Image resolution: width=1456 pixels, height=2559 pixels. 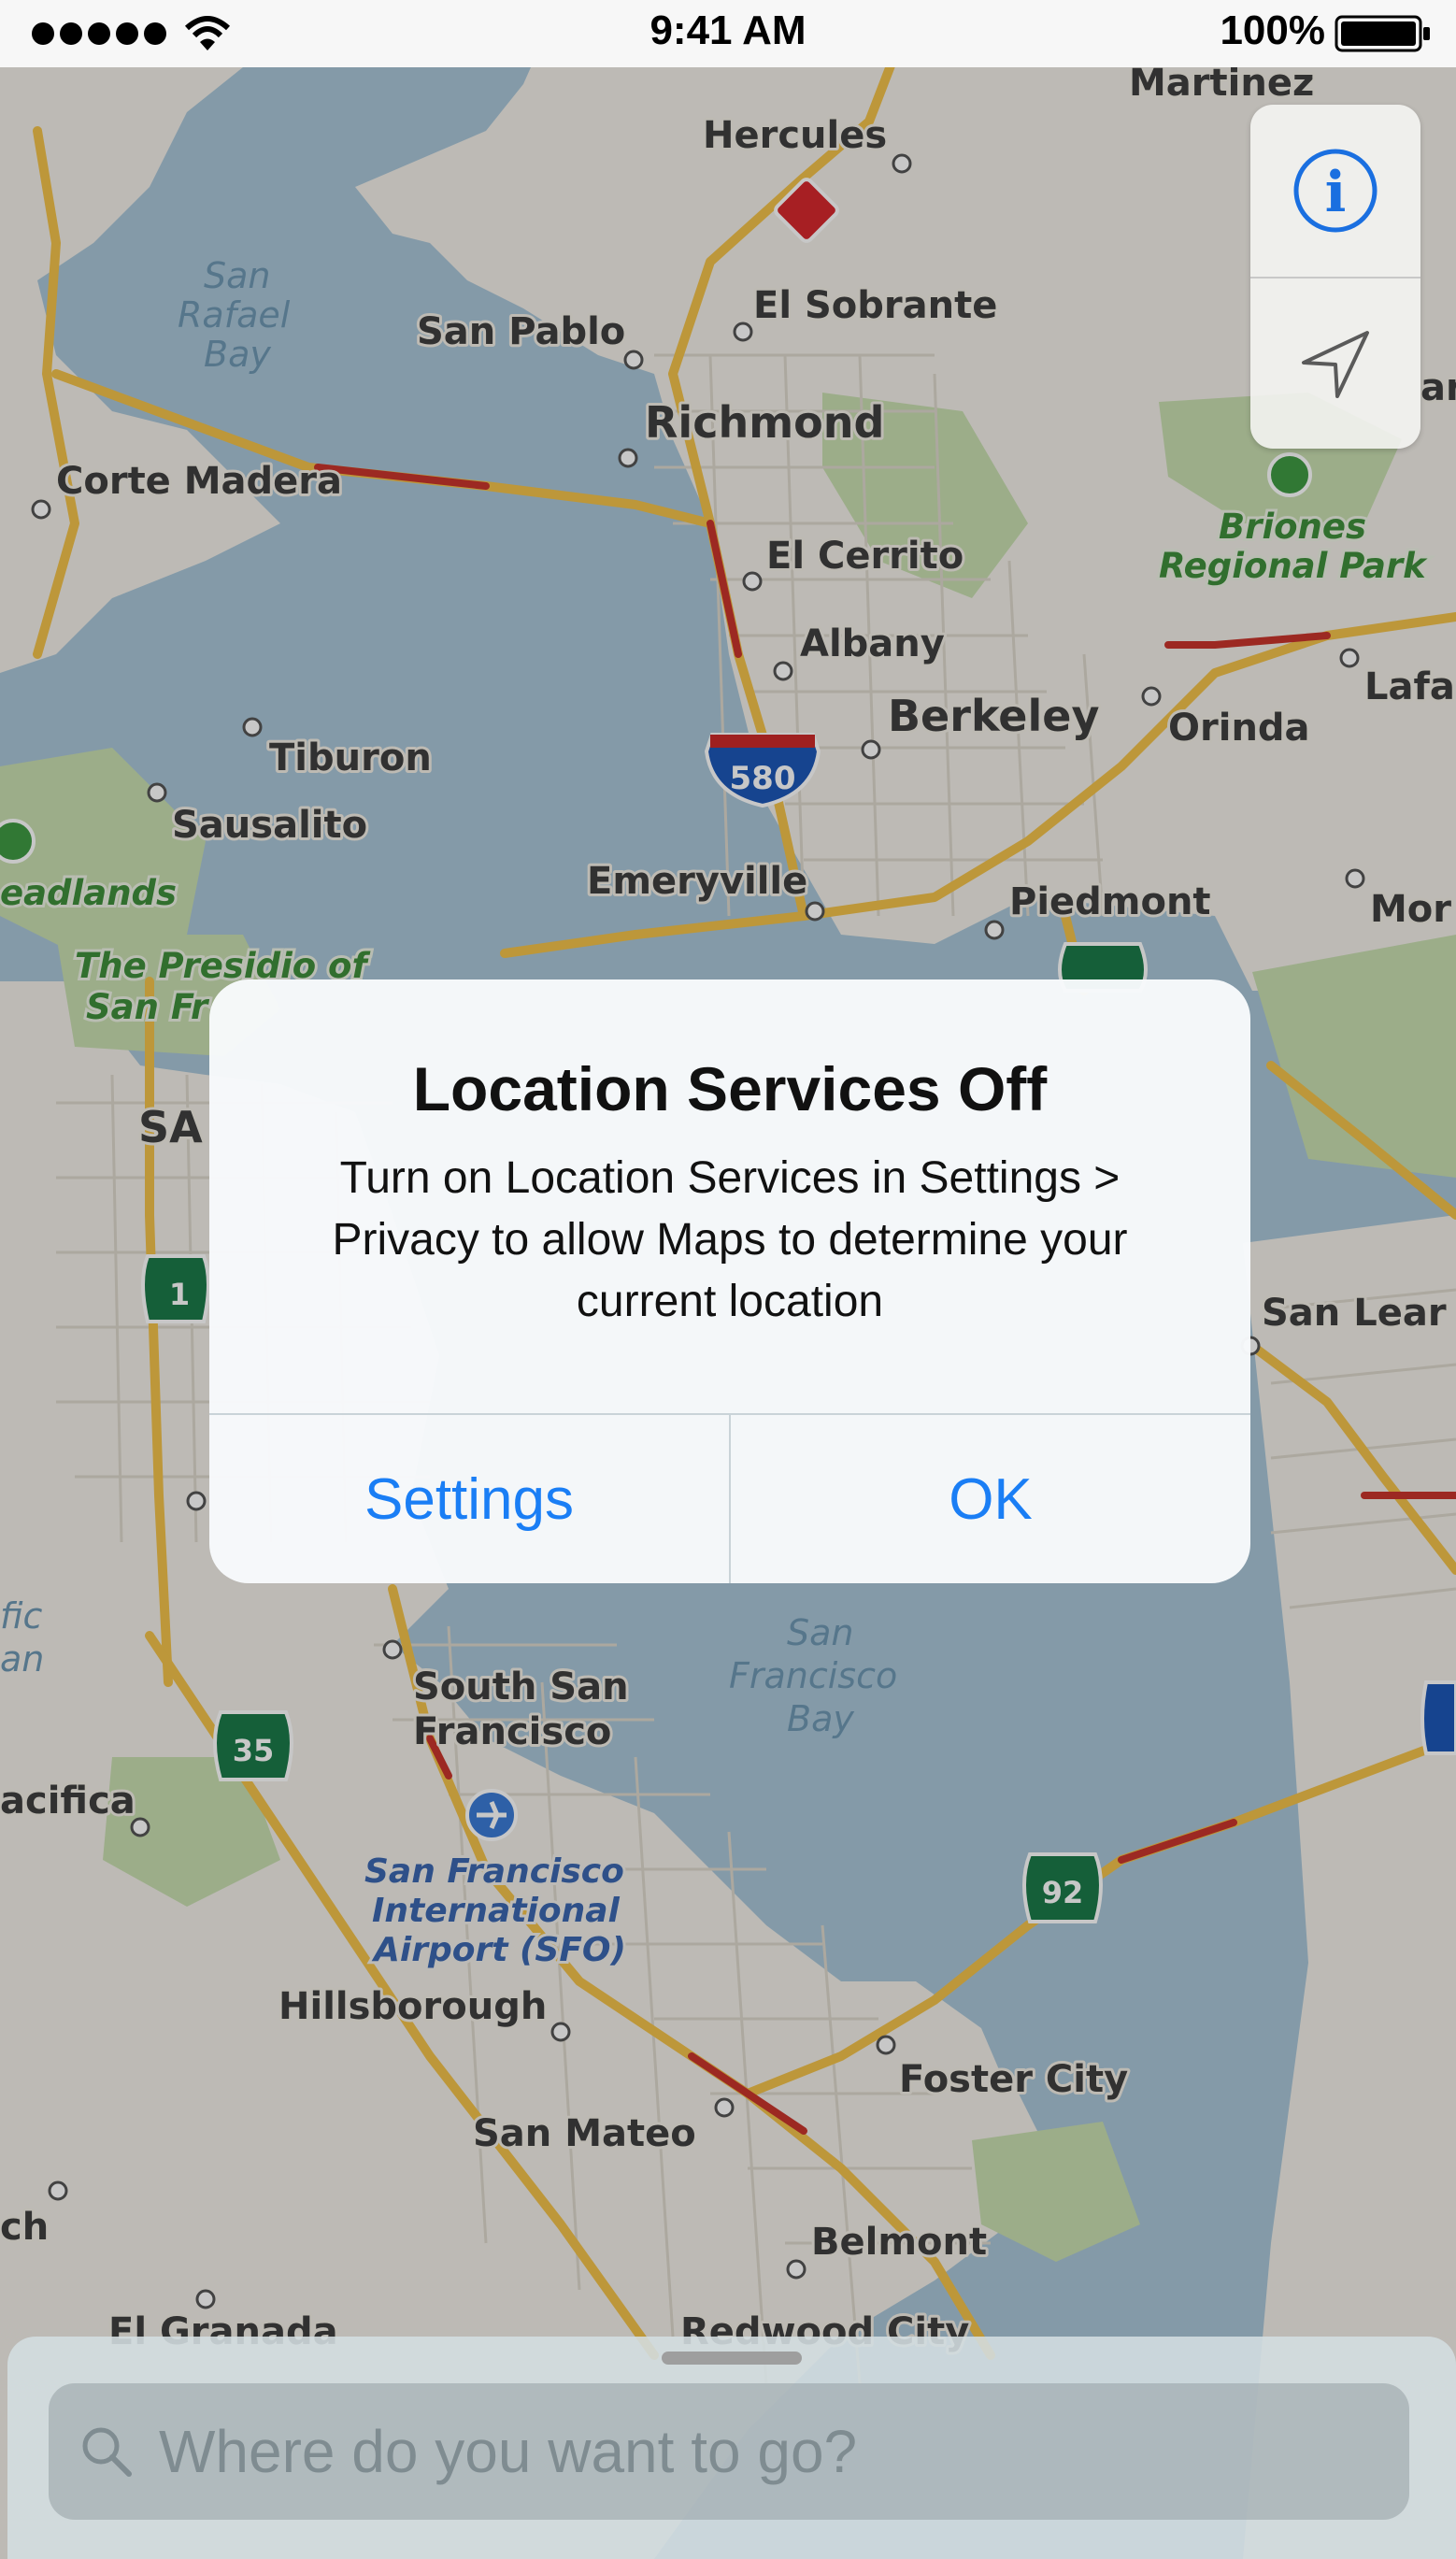 What do you see at coordinates (732, 2358) in the screenshot?
I see `card-grabber-handle` at bounding box center [732, 2358].